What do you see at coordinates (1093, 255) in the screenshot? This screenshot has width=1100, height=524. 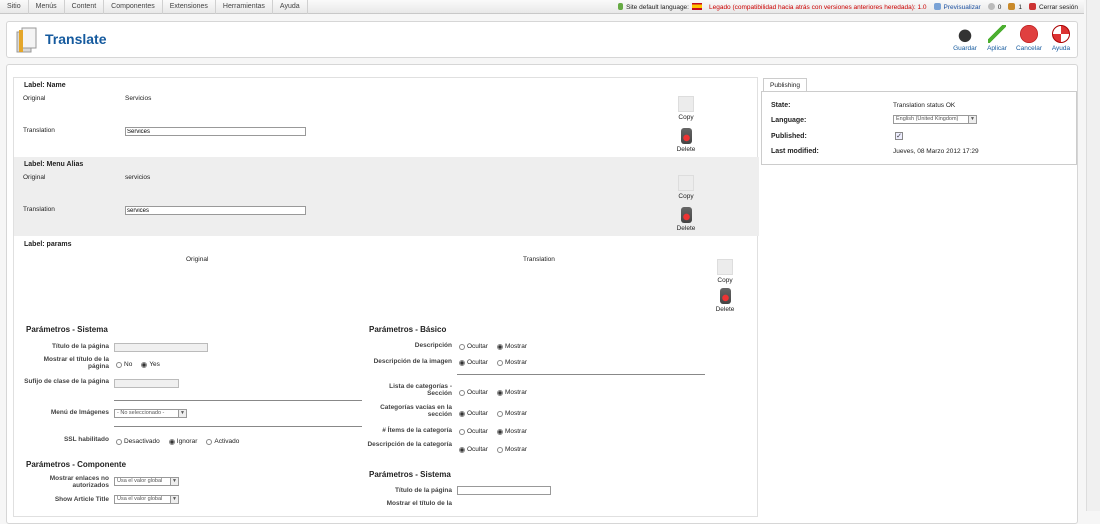 I see `page-scrollbar` at bounding box center [1093, 255].